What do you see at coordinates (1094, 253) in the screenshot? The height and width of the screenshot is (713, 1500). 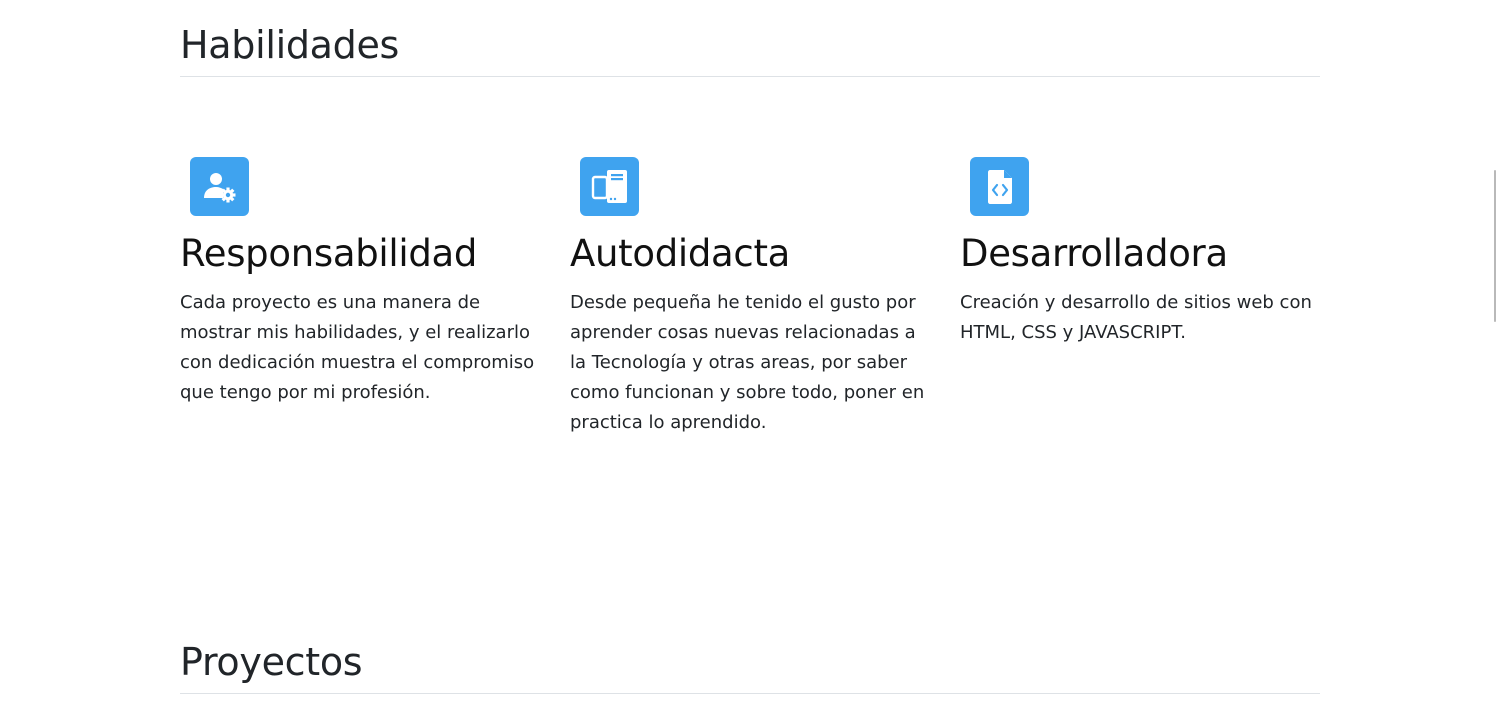 I see `skill-title: Desarrolladora` at bounding box center [1094, 253].